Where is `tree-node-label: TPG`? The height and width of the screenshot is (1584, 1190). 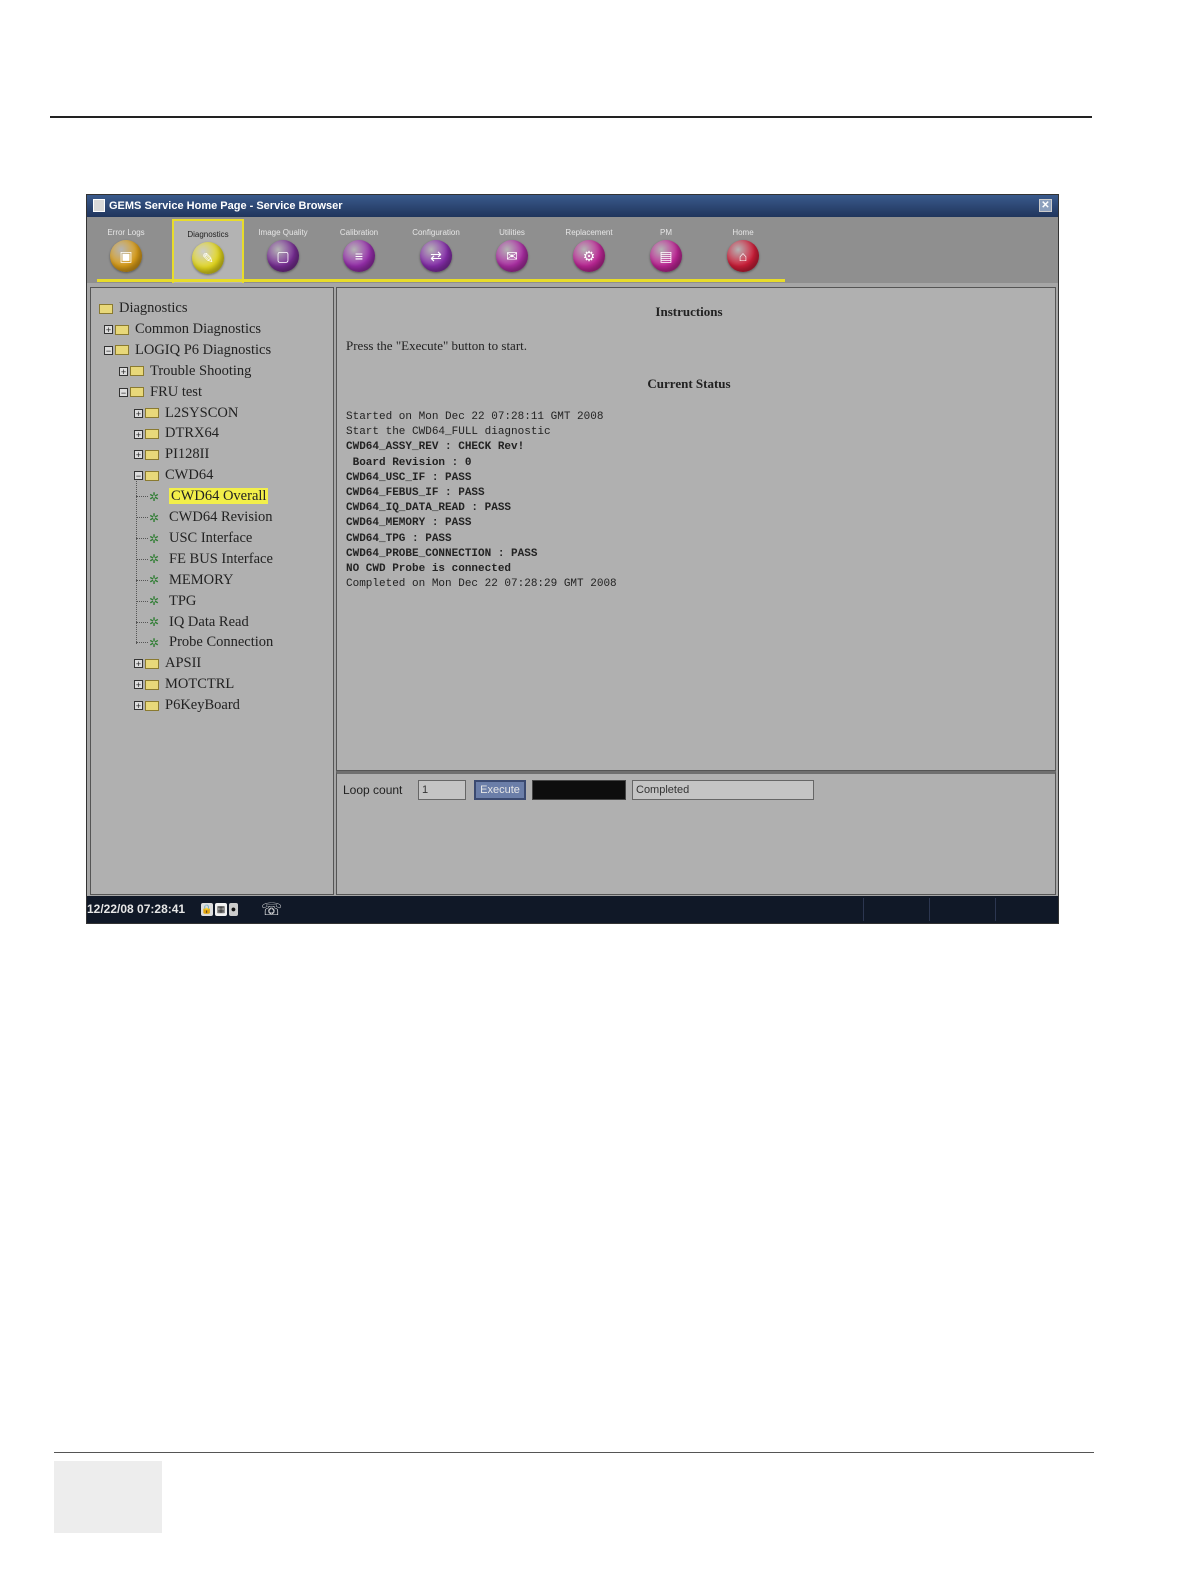
tree-node-label: TPG is located at coordinates (183, 600).